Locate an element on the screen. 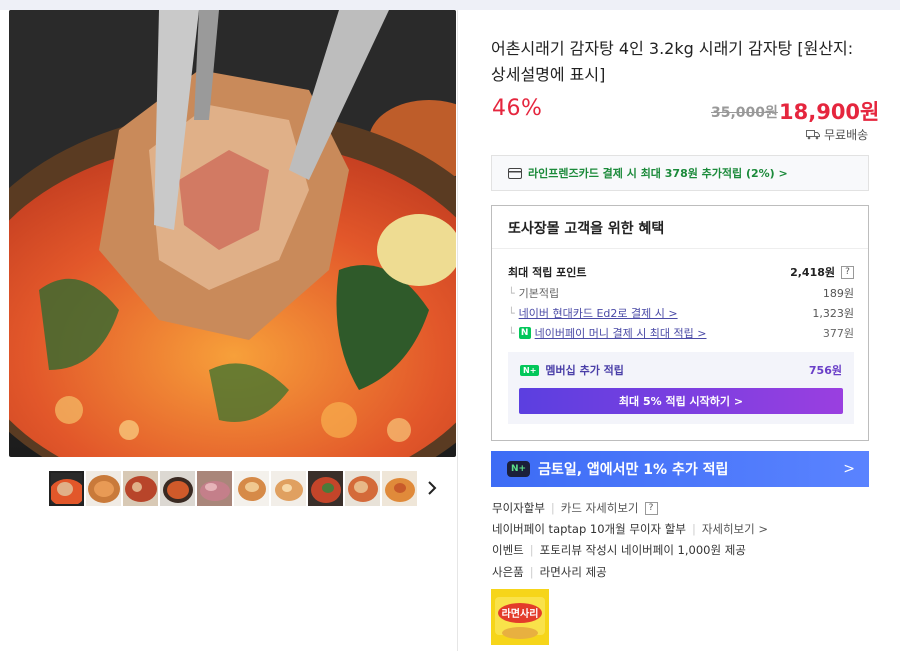 The width and height of the screenshot is (900, 651). thumbnail-strip is located at coordinates (233, 488).